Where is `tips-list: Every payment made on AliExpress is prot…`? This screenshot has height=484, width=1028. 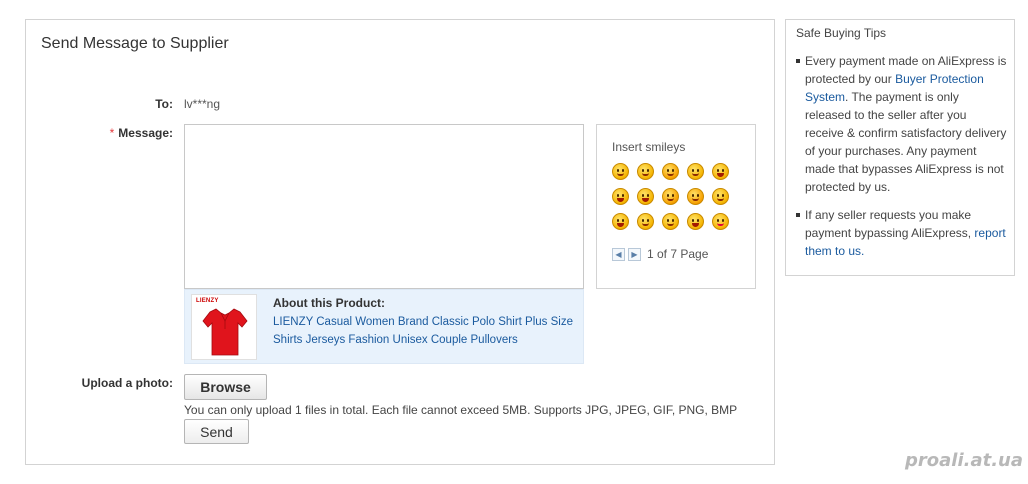 tips-list: Every payment made on AliExpress is prot… is located at coordinates (902, 161).